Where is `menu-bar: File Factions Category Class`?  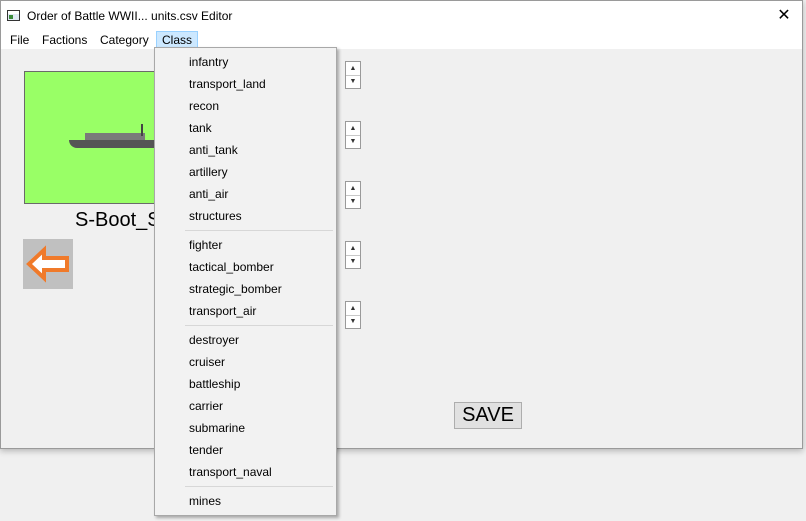 menu-bar: File Factions Category Class is located at coordinates (401, 40).